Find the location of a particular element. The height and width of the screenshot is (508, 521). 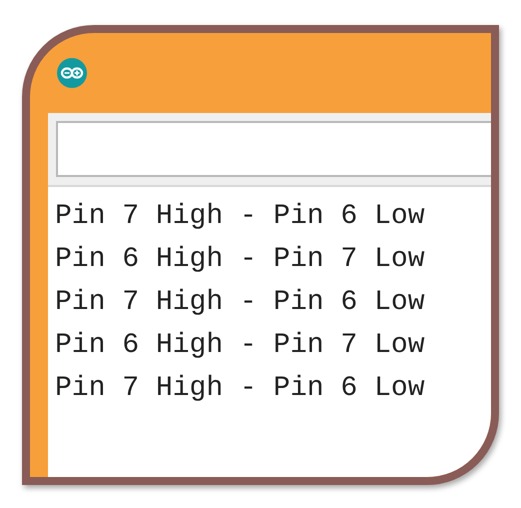

input-field is located at coordinates (273, 149).